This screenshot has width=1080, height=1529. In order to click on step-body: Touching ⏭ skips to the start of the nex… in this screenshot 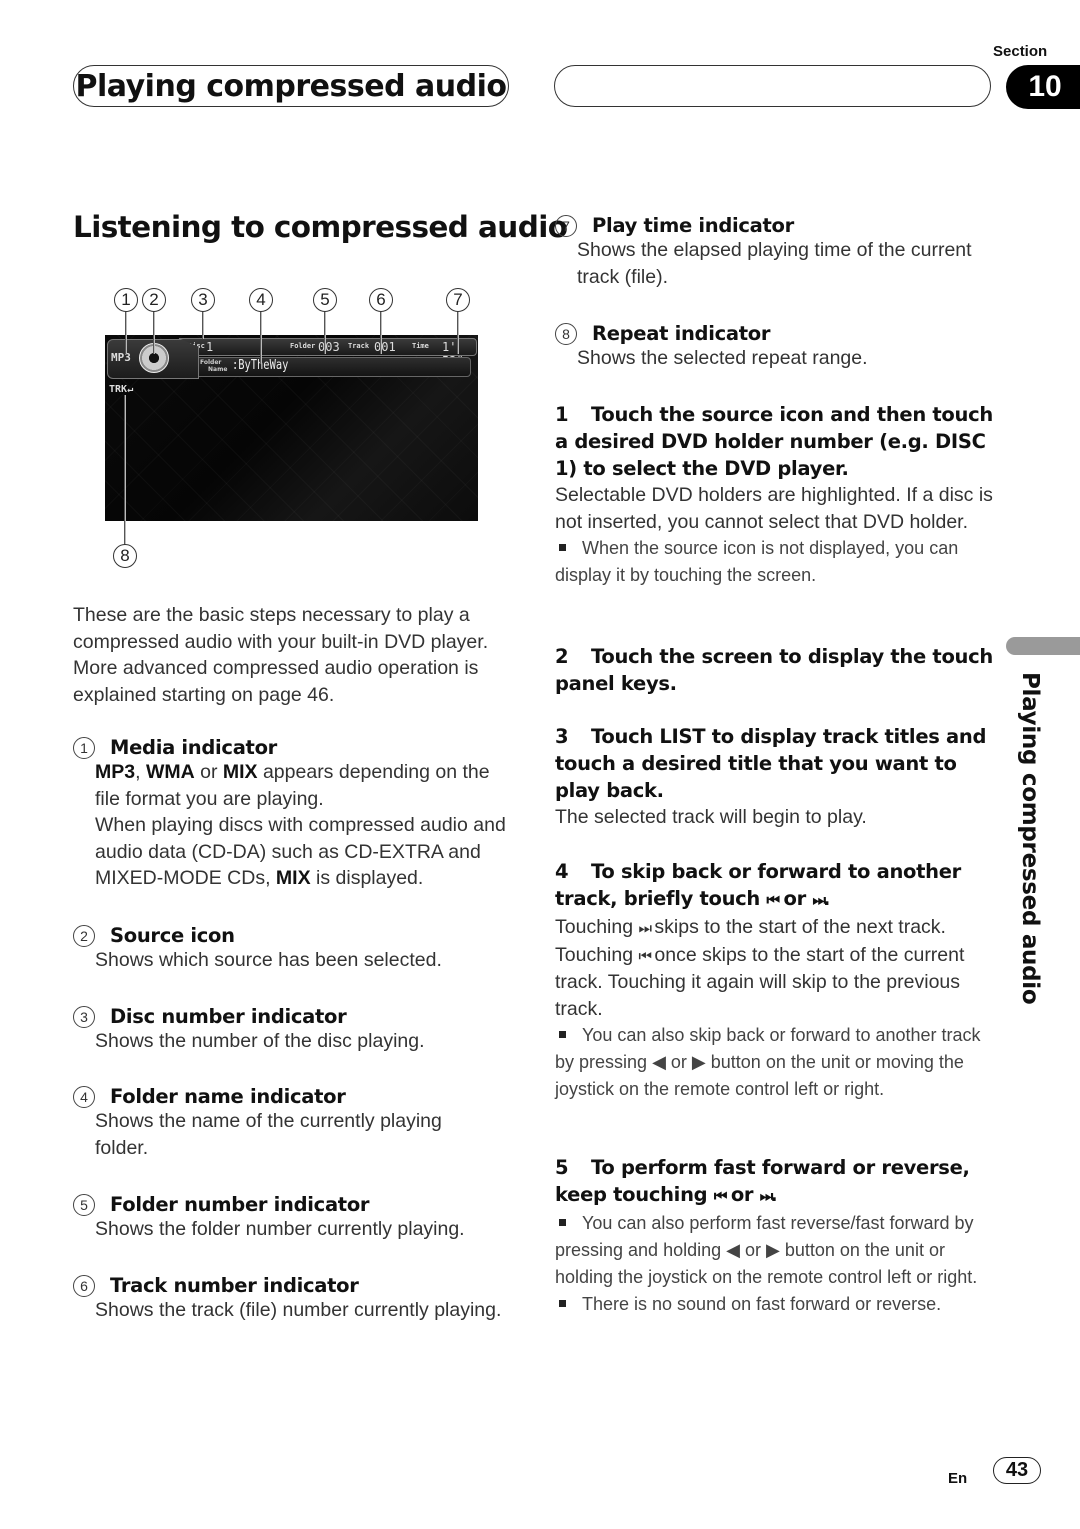, I will do `click(774, 968)`.